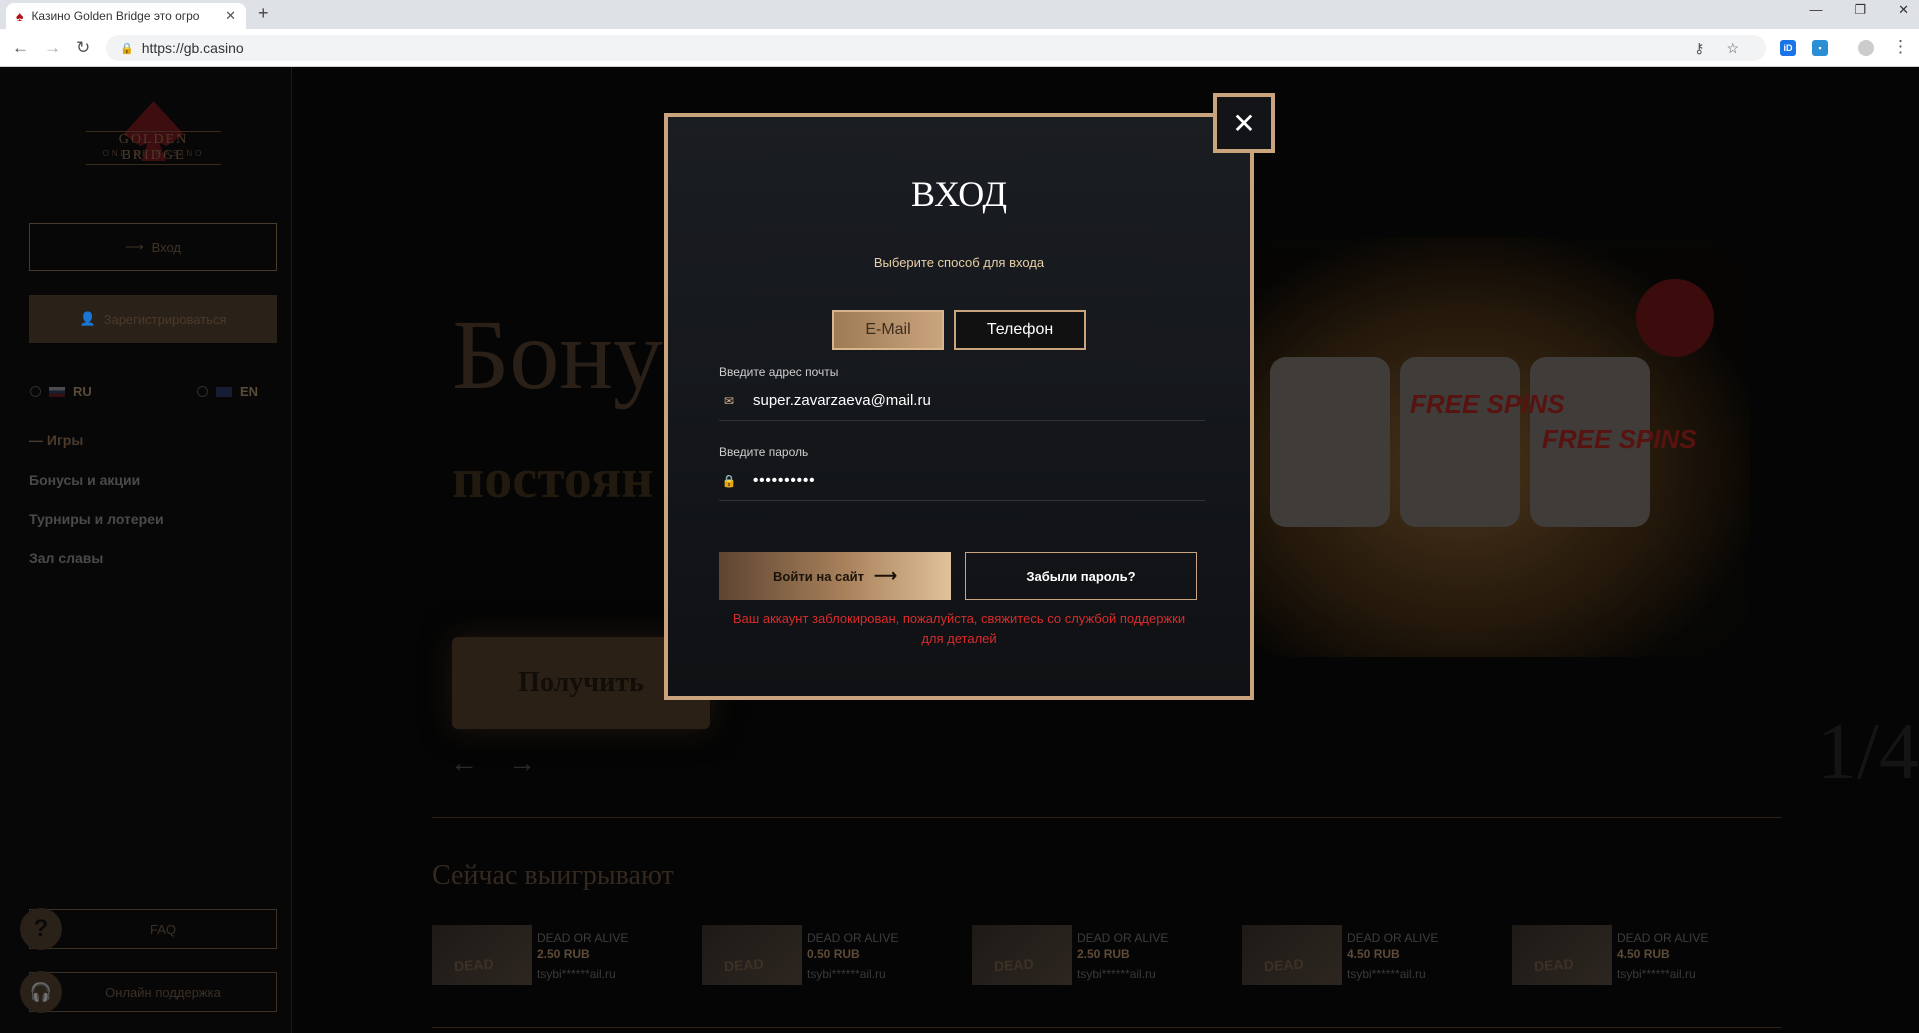 The image size is (1919, 1033). Describe the element at coordinates (263, 13) in the screenshot. I see `new-tab-button: +` at that location.